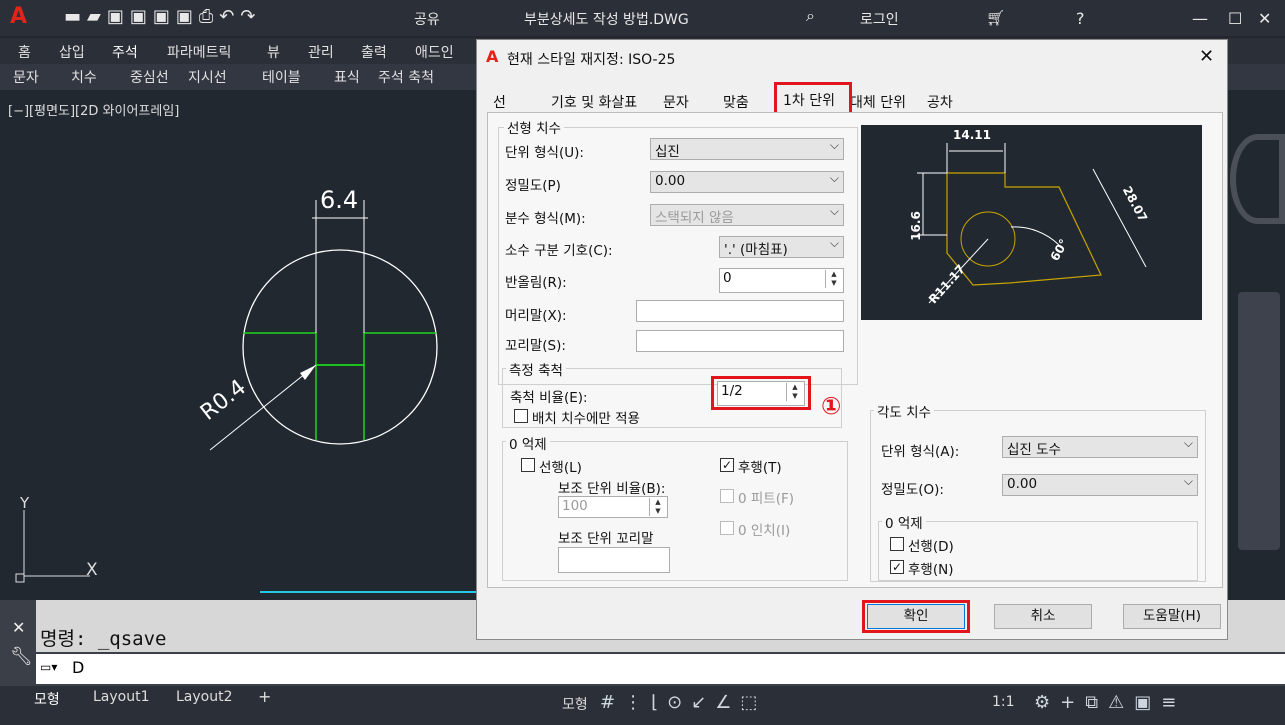 This screenshot has width=1285, height=725. I want to click on angular-precision-select: 0.00, so click(1100, 485).